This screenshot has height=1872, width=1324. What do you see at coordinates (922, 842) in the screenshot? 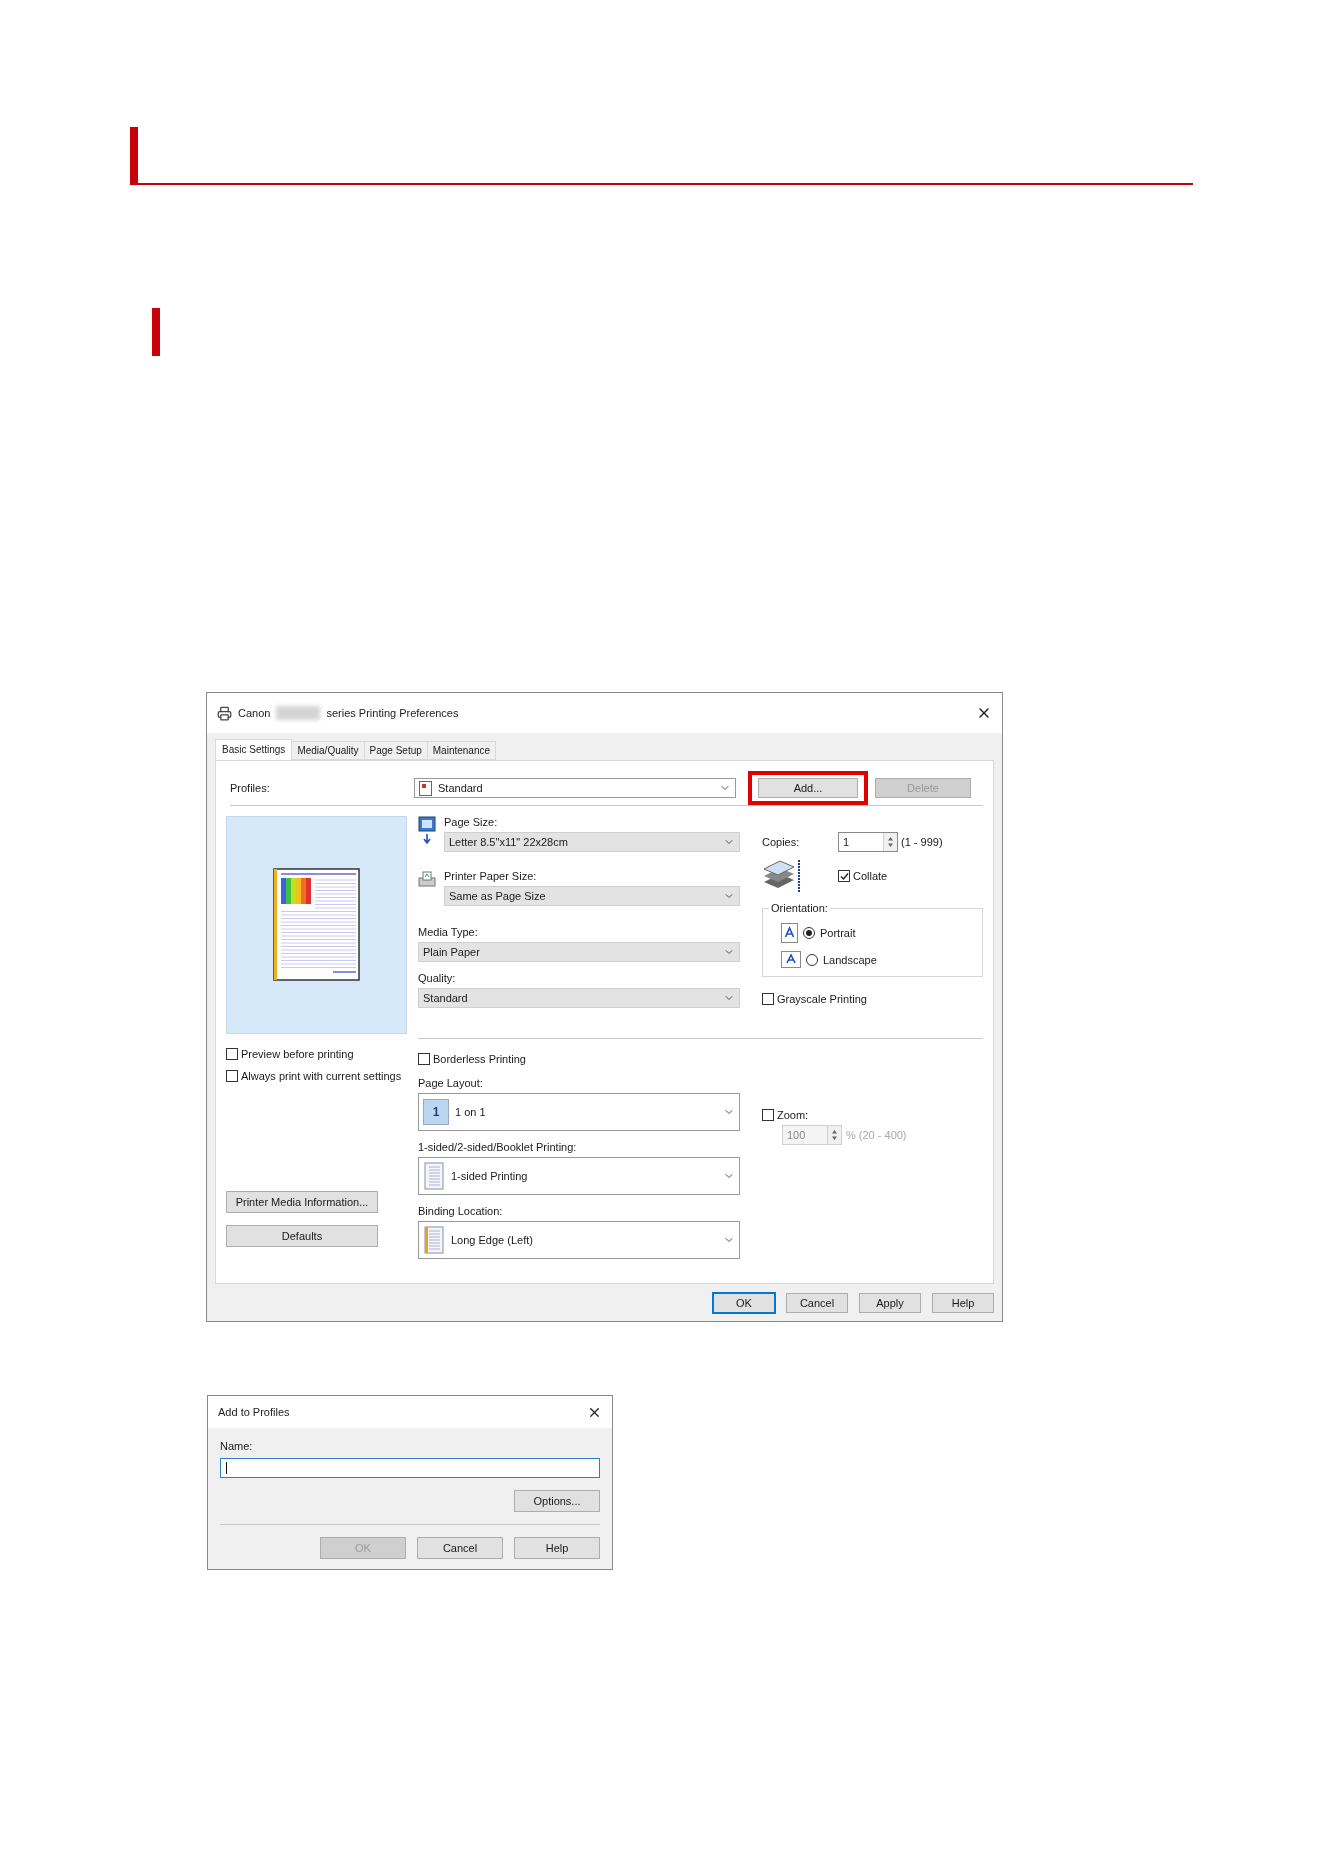
I see `range-label: (1 - 999)` at bounding box center [922, 842].